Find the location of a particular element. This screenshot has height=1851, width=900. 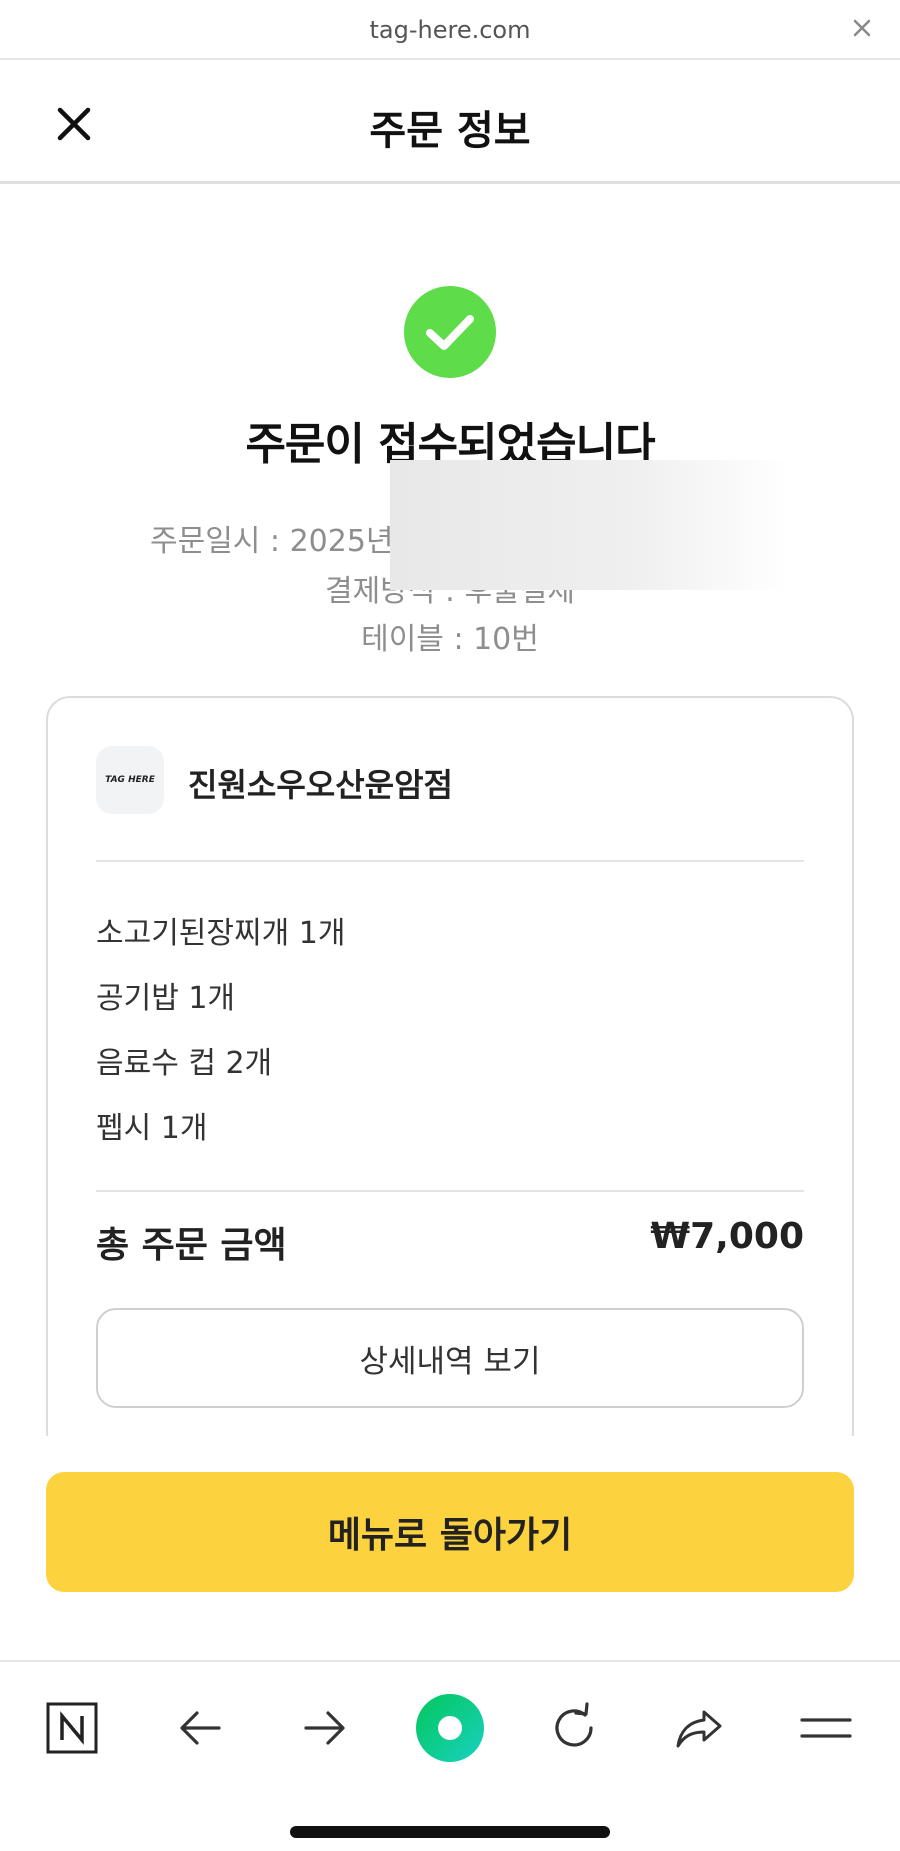

naver-home-icon is located at coordinates (72, 1728).